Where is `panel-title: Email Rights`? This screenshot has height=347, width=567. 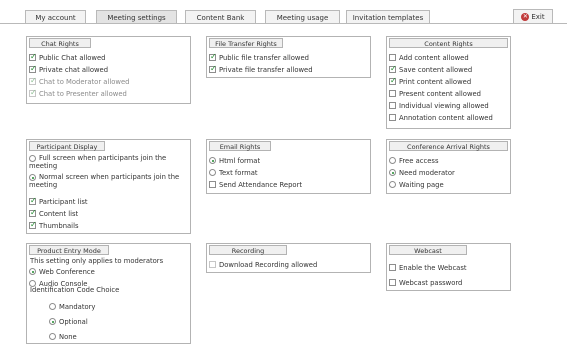
panel-title: Email Rights is located at coordinates (240, 146).